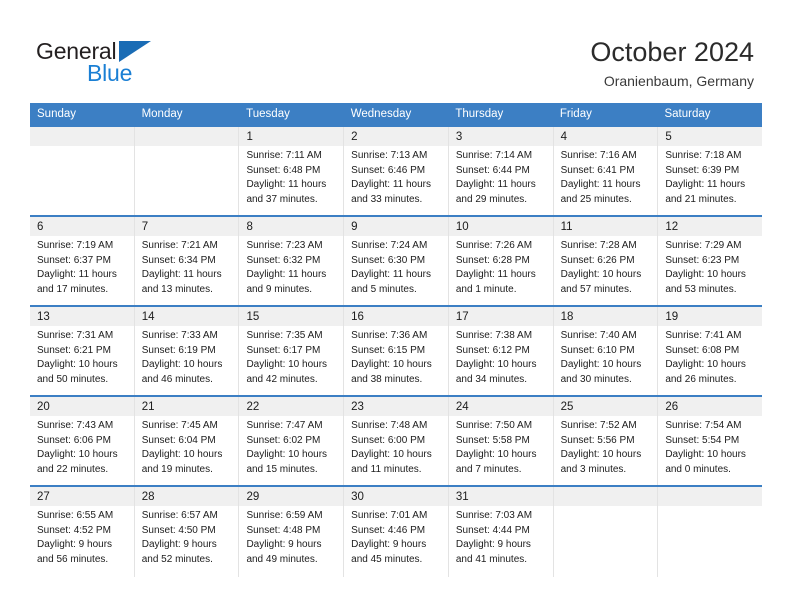 Image resolution: width=792 pixels, height=612 pixels. I want to click on daylight-duration-line2: and 3 minutes., so click(593, 469).